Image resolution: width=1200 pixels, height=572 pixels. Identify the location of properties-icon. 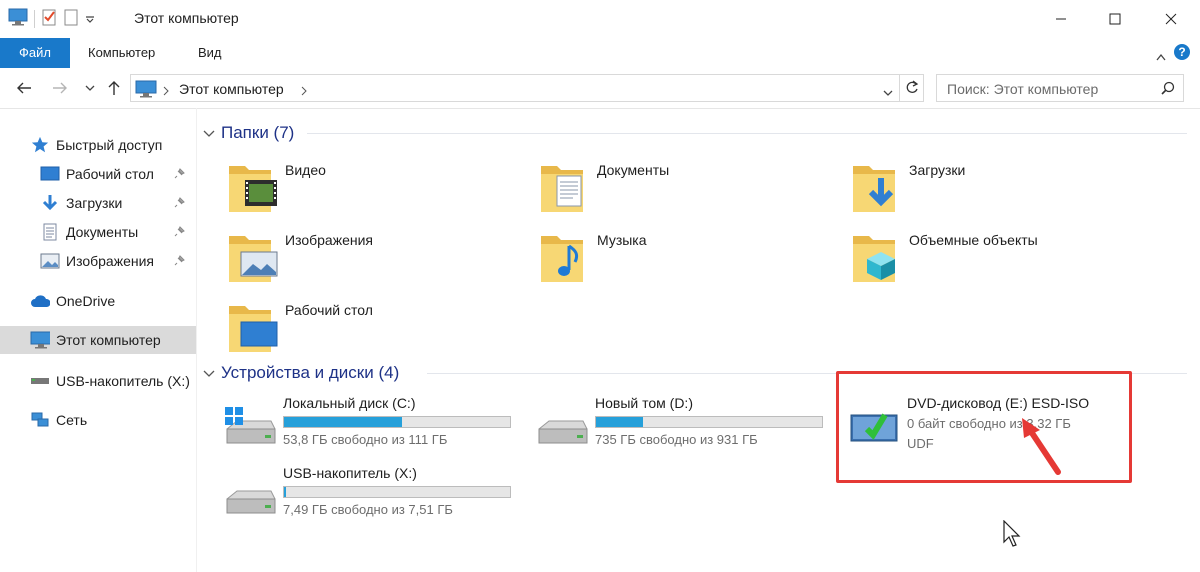
(49, 18).